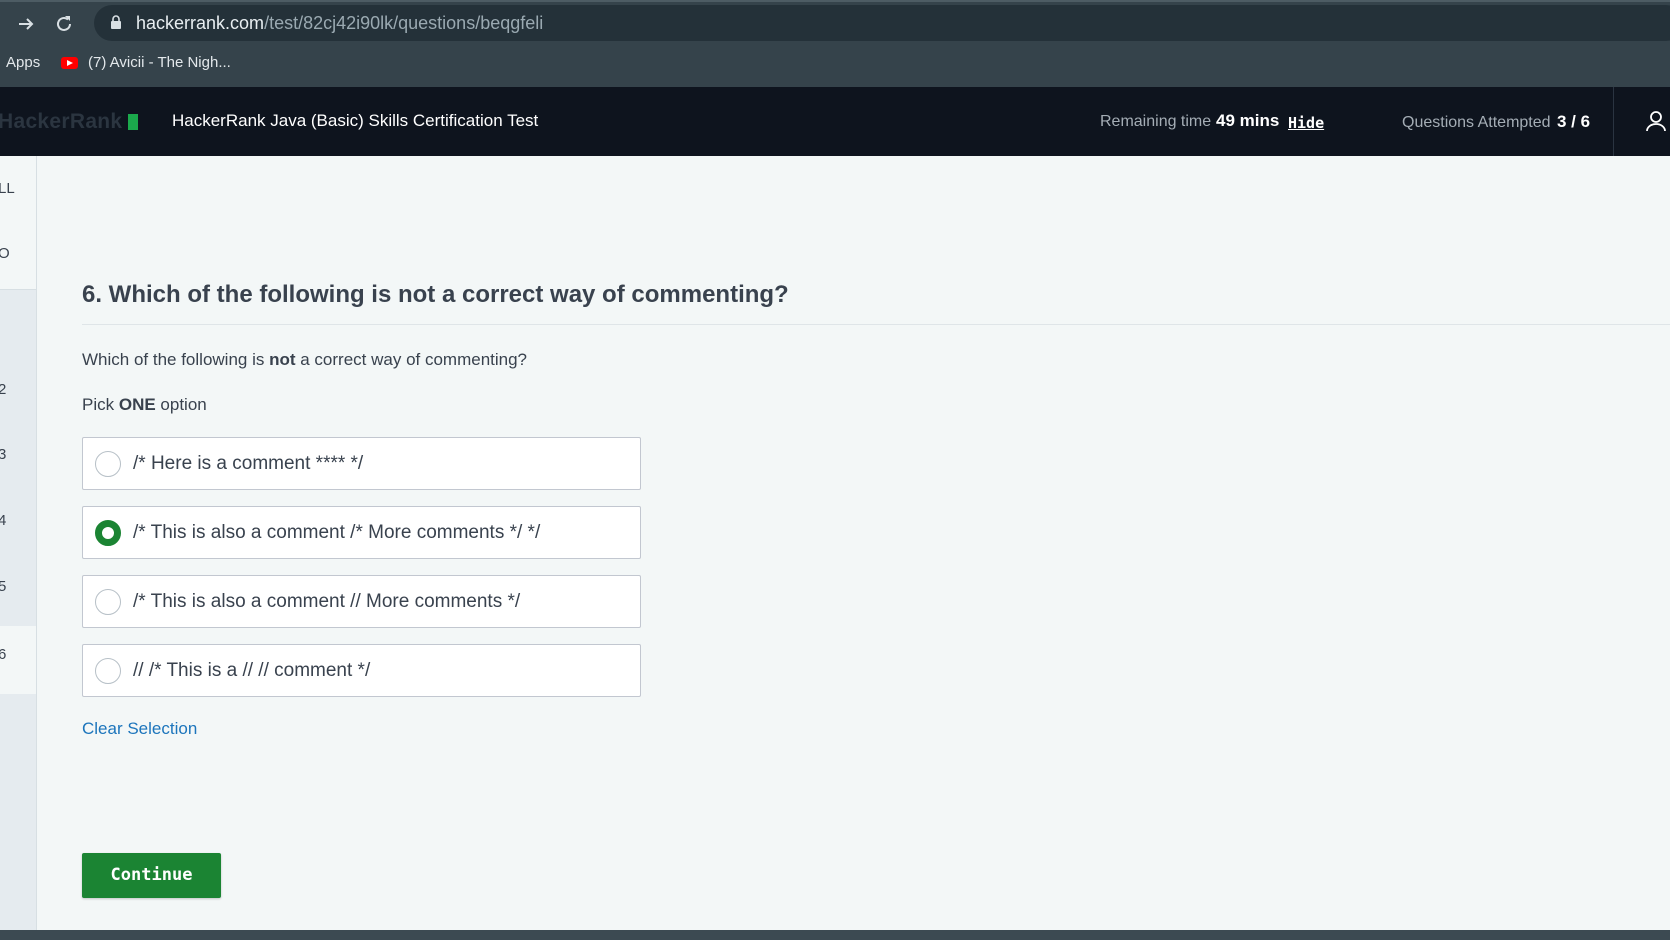  What do you see at coordinates (282, 359) in the screenshot?
I see `question-body-emphasis: not` at bounding box center [282, 359].